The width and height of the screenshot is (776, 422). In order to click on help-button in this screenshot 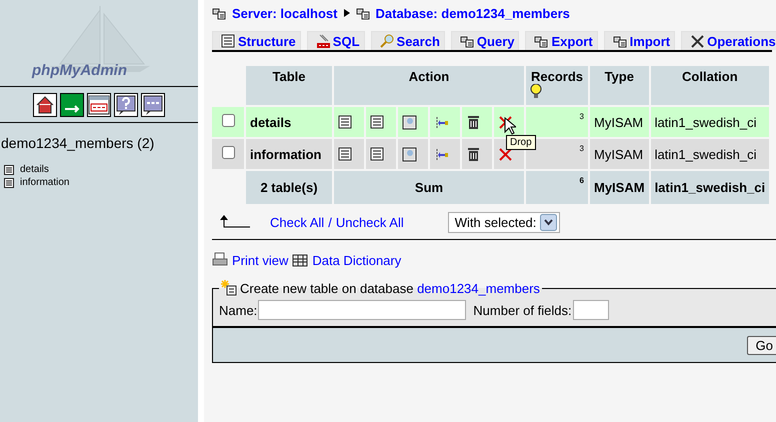, I will do `click(126, 105)`.